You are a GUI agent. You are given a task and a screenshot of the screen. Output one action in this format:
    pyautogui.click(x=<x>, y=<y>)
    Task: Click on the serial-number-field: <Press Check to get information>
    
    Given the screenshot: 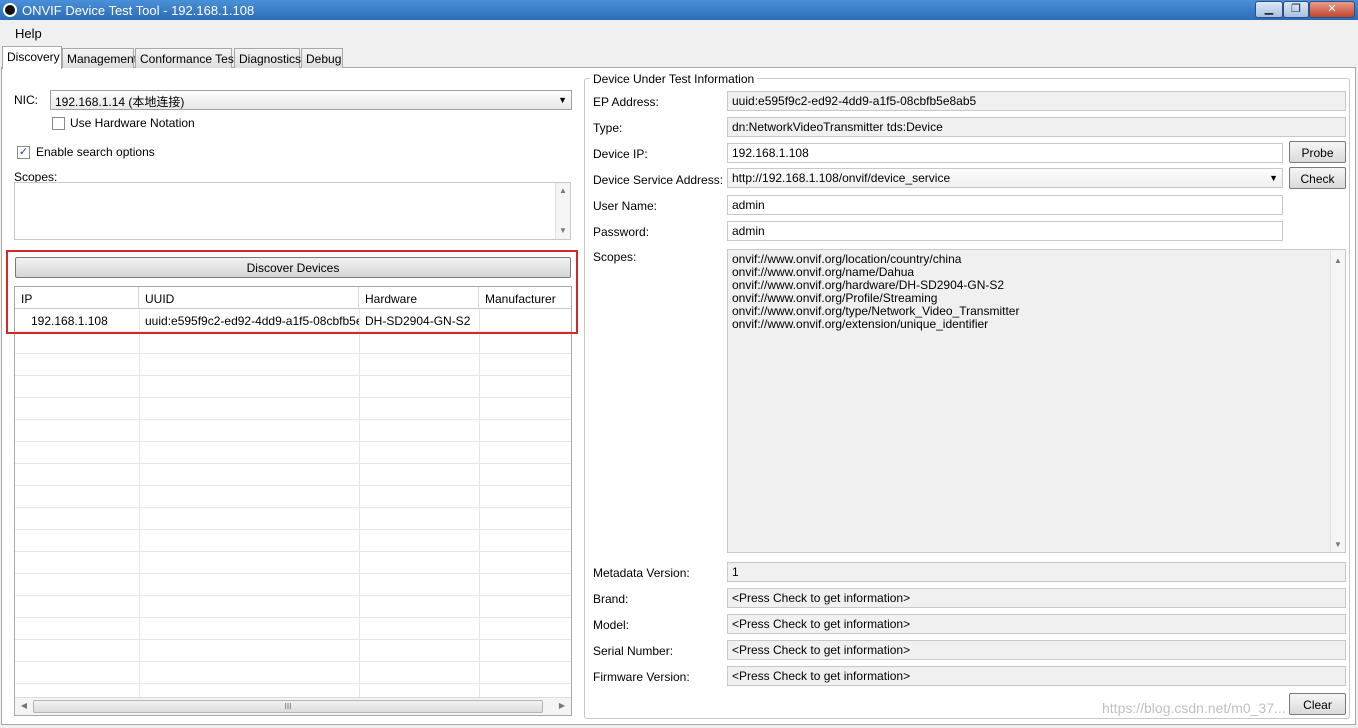 What is the action you would take?
    pyautogui.click(x=1036, y=650)
    